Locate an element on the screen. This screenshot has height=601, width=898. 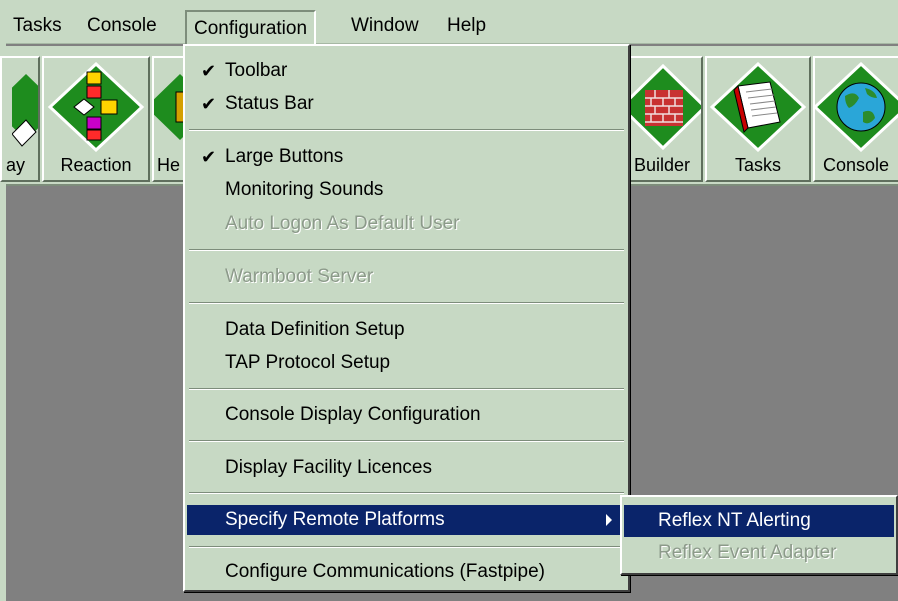
menu-item-label: Display Facility Licences is located at coordinates (328, 467).